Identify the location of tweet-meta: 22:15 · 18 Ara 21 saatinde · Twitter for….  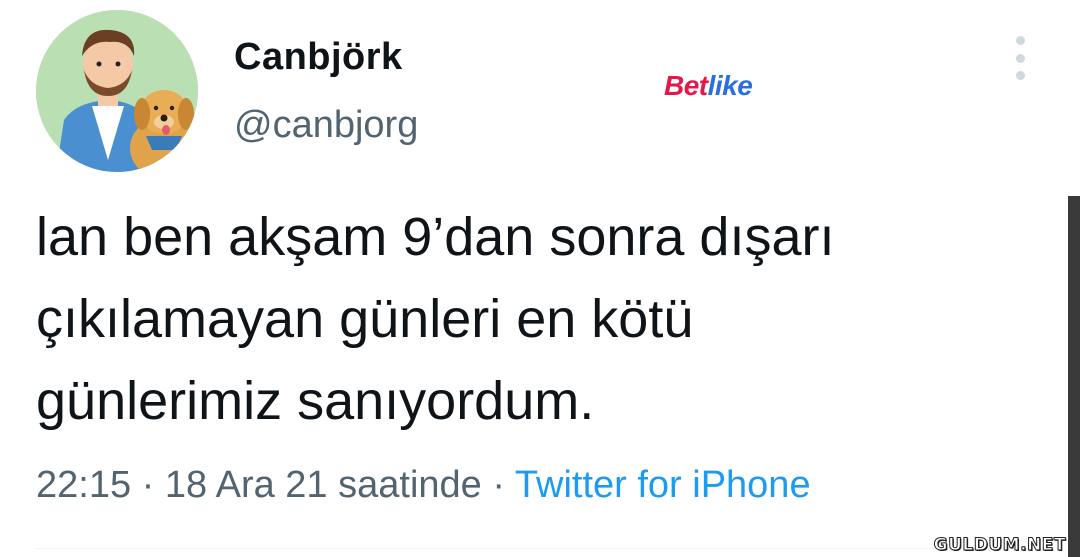
(423, 485).